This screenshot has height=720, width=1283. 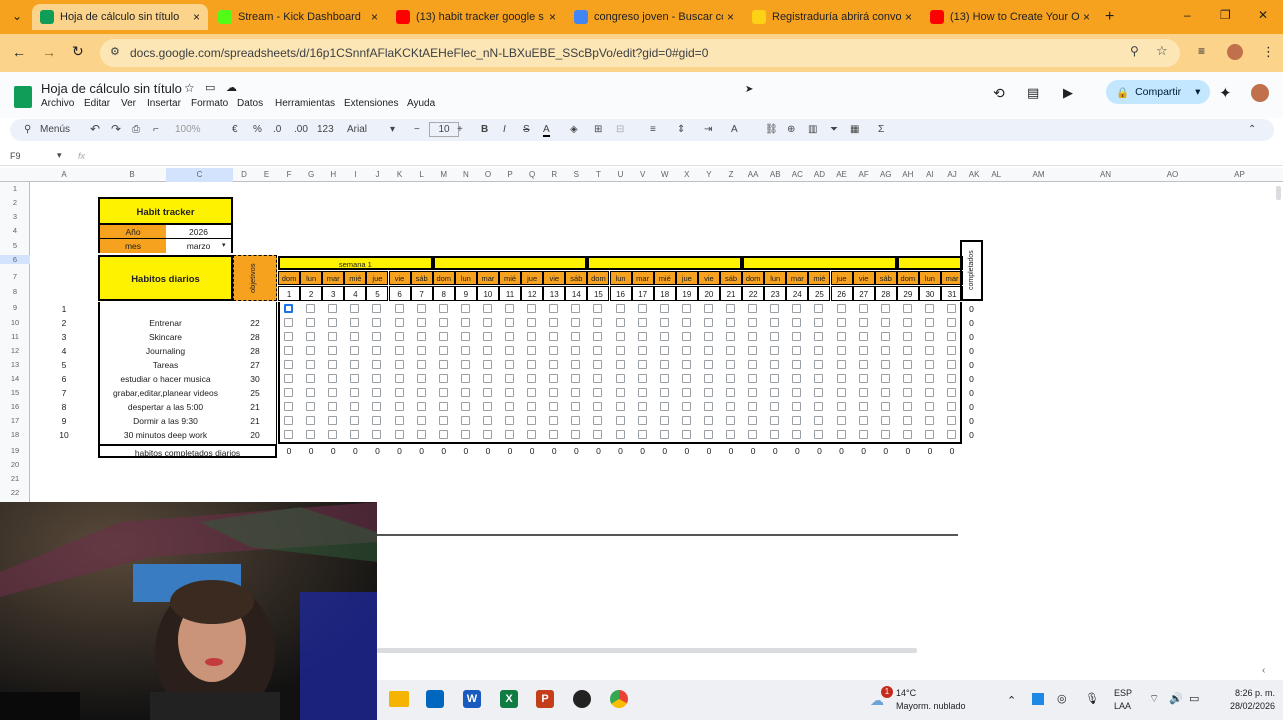 I want to click on document-title: Hoja de cálculo sin título, so click(x=111, y=88).